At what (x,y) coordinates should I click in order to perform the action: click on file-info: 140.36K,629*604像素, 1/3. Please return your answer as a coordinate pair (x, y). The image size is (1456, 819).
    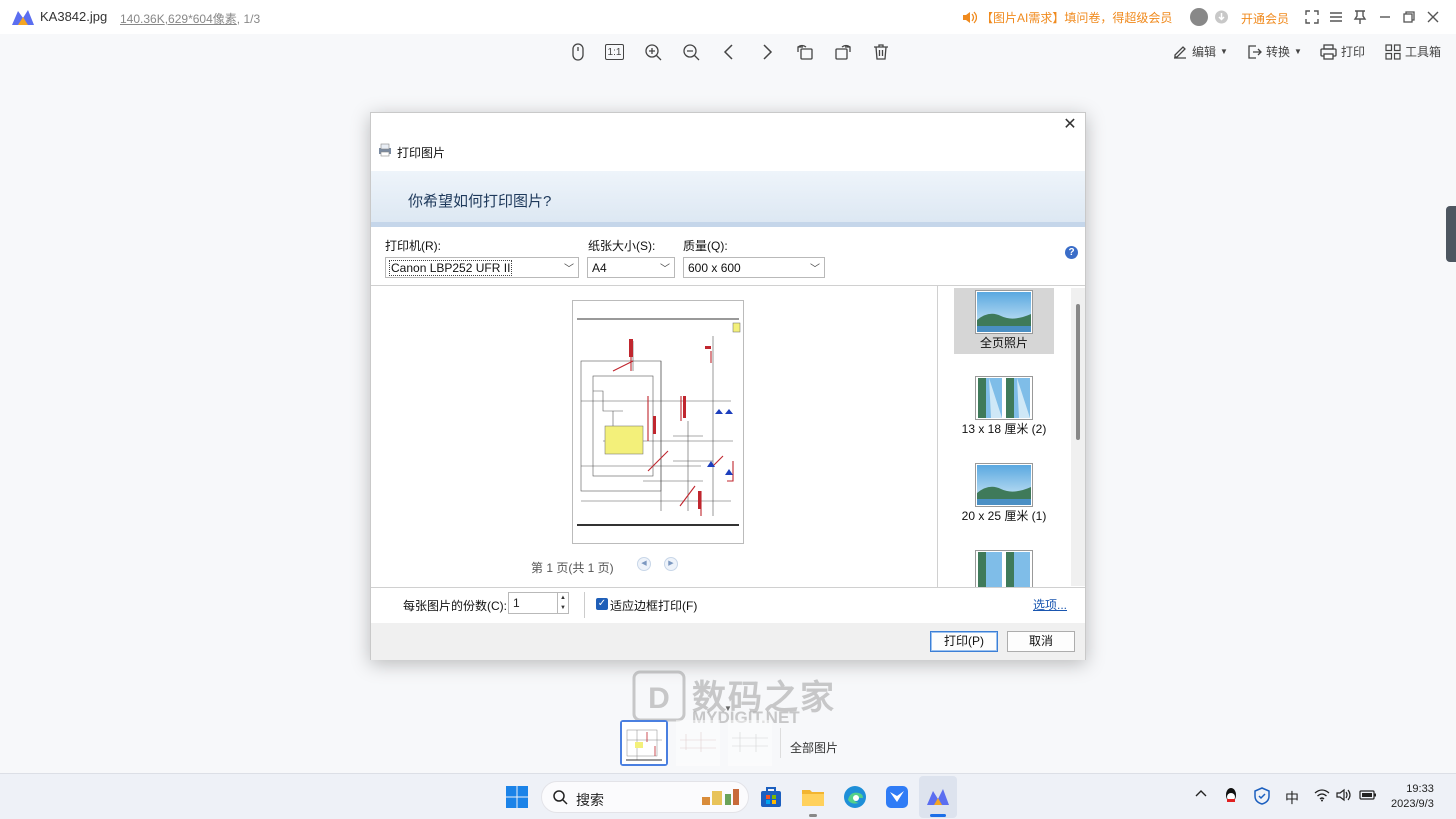
    Looking at the image, I should click on (190, 18).